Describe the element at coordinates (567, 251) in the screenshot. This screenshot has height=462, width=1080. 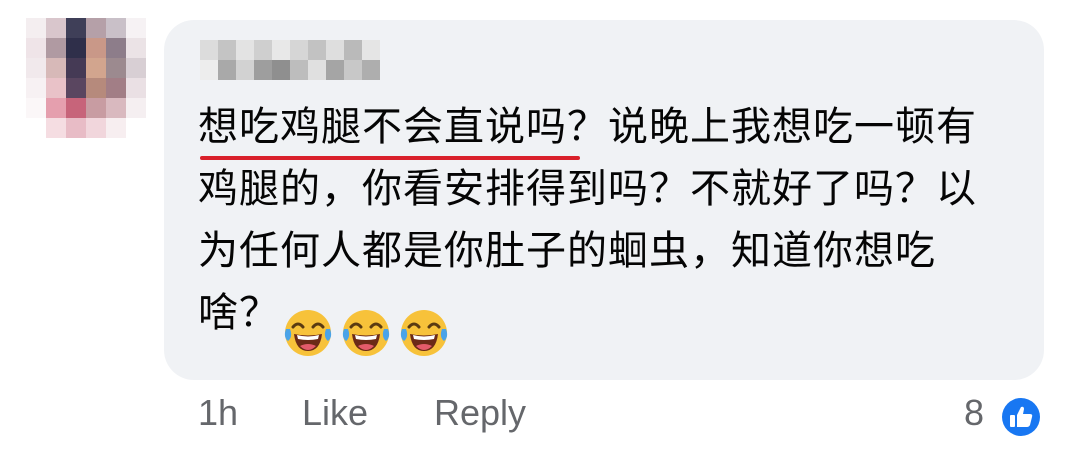
I see `comment-line: 为任何人都是你肚子的蛔虫，知道你想吃` at that location.